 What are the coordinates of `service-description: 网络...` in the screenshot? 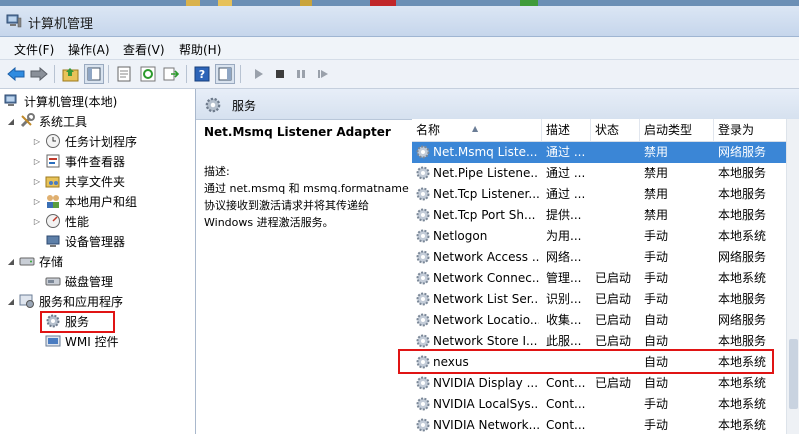 It's located at (564, 257).